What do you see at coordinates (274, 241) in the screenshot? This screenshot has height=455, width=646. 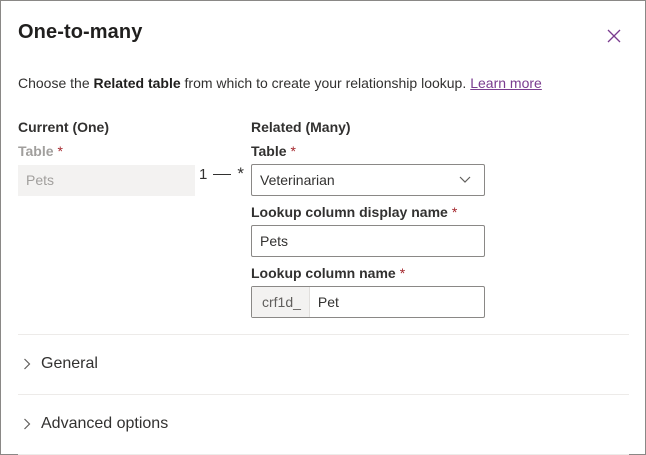 I see `lookup-display-value: Pets` at bounding box center [274, 241].